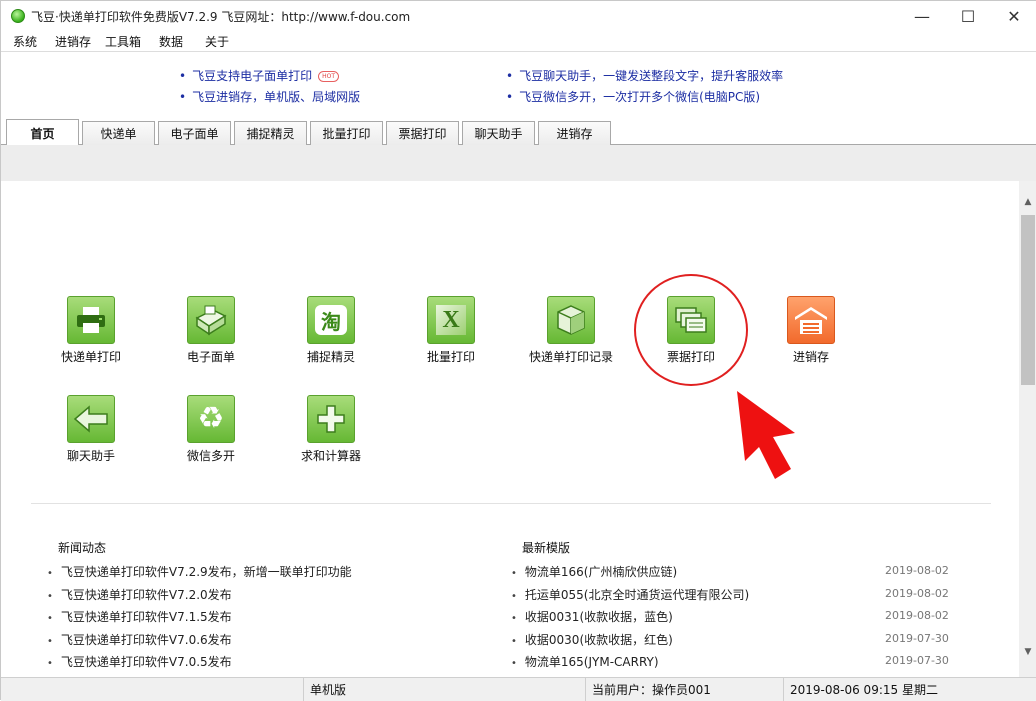 This screenshot has width=1036, height=701. I want to click on tile-sum-calculator: 求和计算器, so click(331, 435).